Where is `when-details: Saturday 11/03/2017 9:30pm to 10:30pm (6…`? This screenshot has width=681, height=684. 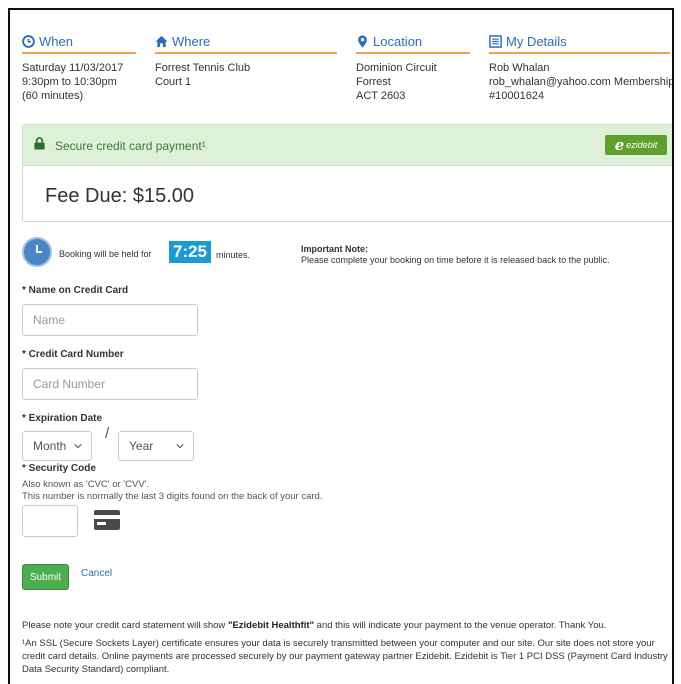 when-details: Saturday 11/03/2017 9:30pm to 10:30pm (6… is located at coordinates (79, 82).